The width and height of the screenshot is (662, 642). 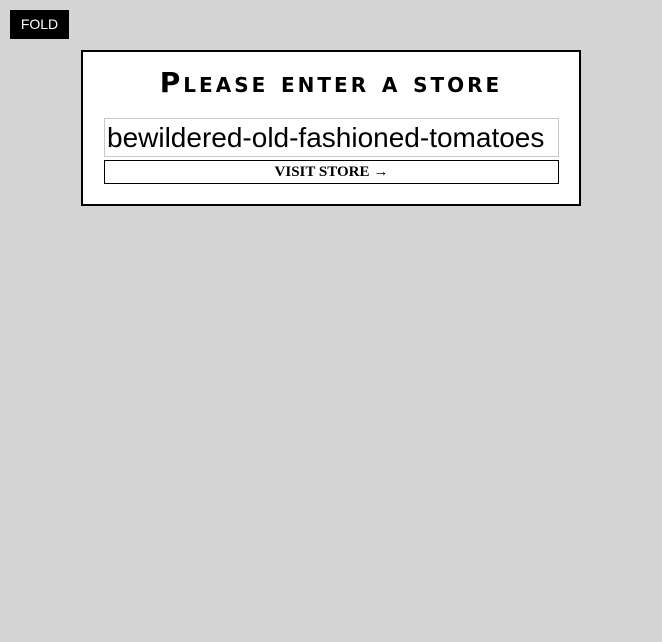 I want to click on card-title: Please enter a store, so click(x=331, y=82).